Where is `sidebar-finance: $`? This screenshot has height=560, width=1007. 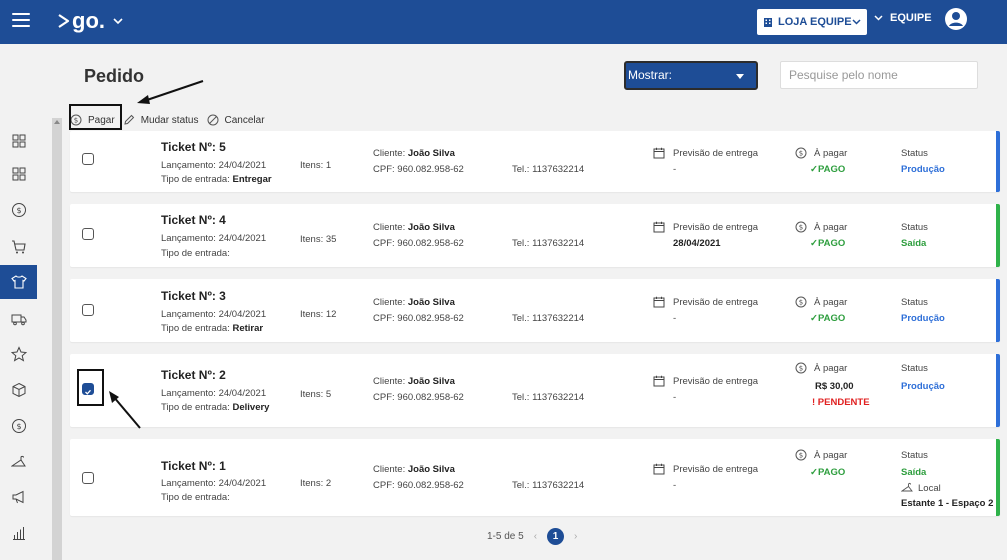 sidebar-finance: $ is located at coordinates (18, 210).